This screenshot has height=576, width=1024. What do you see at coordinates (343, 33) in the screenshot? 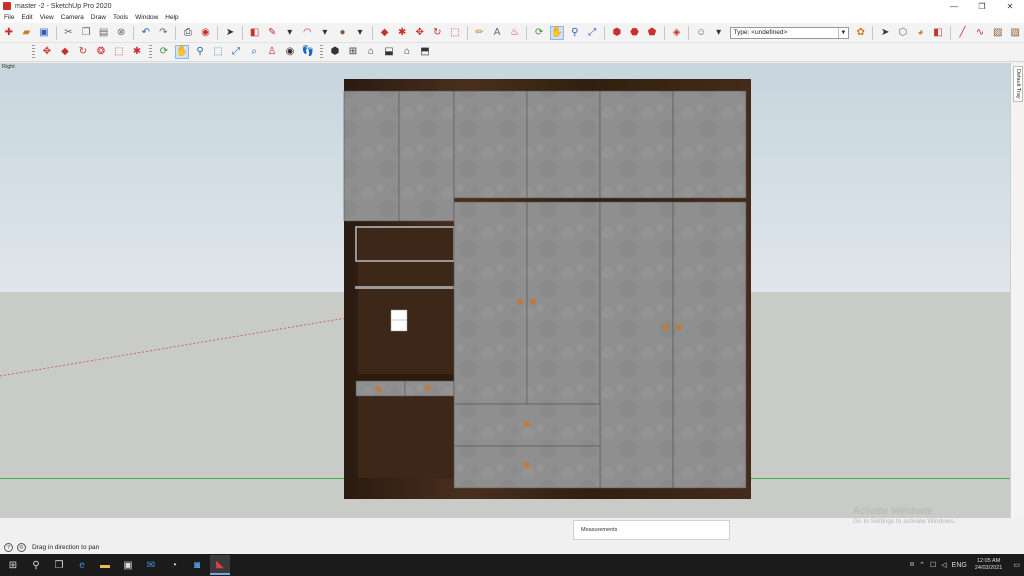
I see `shape-icon: ●` at bounding box center [343, 33].